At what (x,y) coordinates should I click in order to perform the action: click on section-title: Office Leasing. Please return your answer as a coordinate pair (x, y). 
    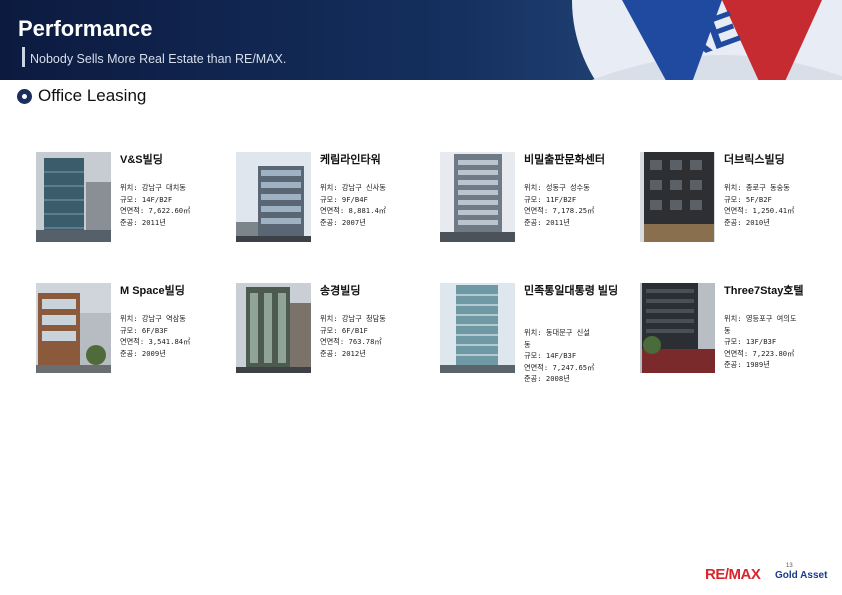
    Looking at the image, I should click on (92, 95).